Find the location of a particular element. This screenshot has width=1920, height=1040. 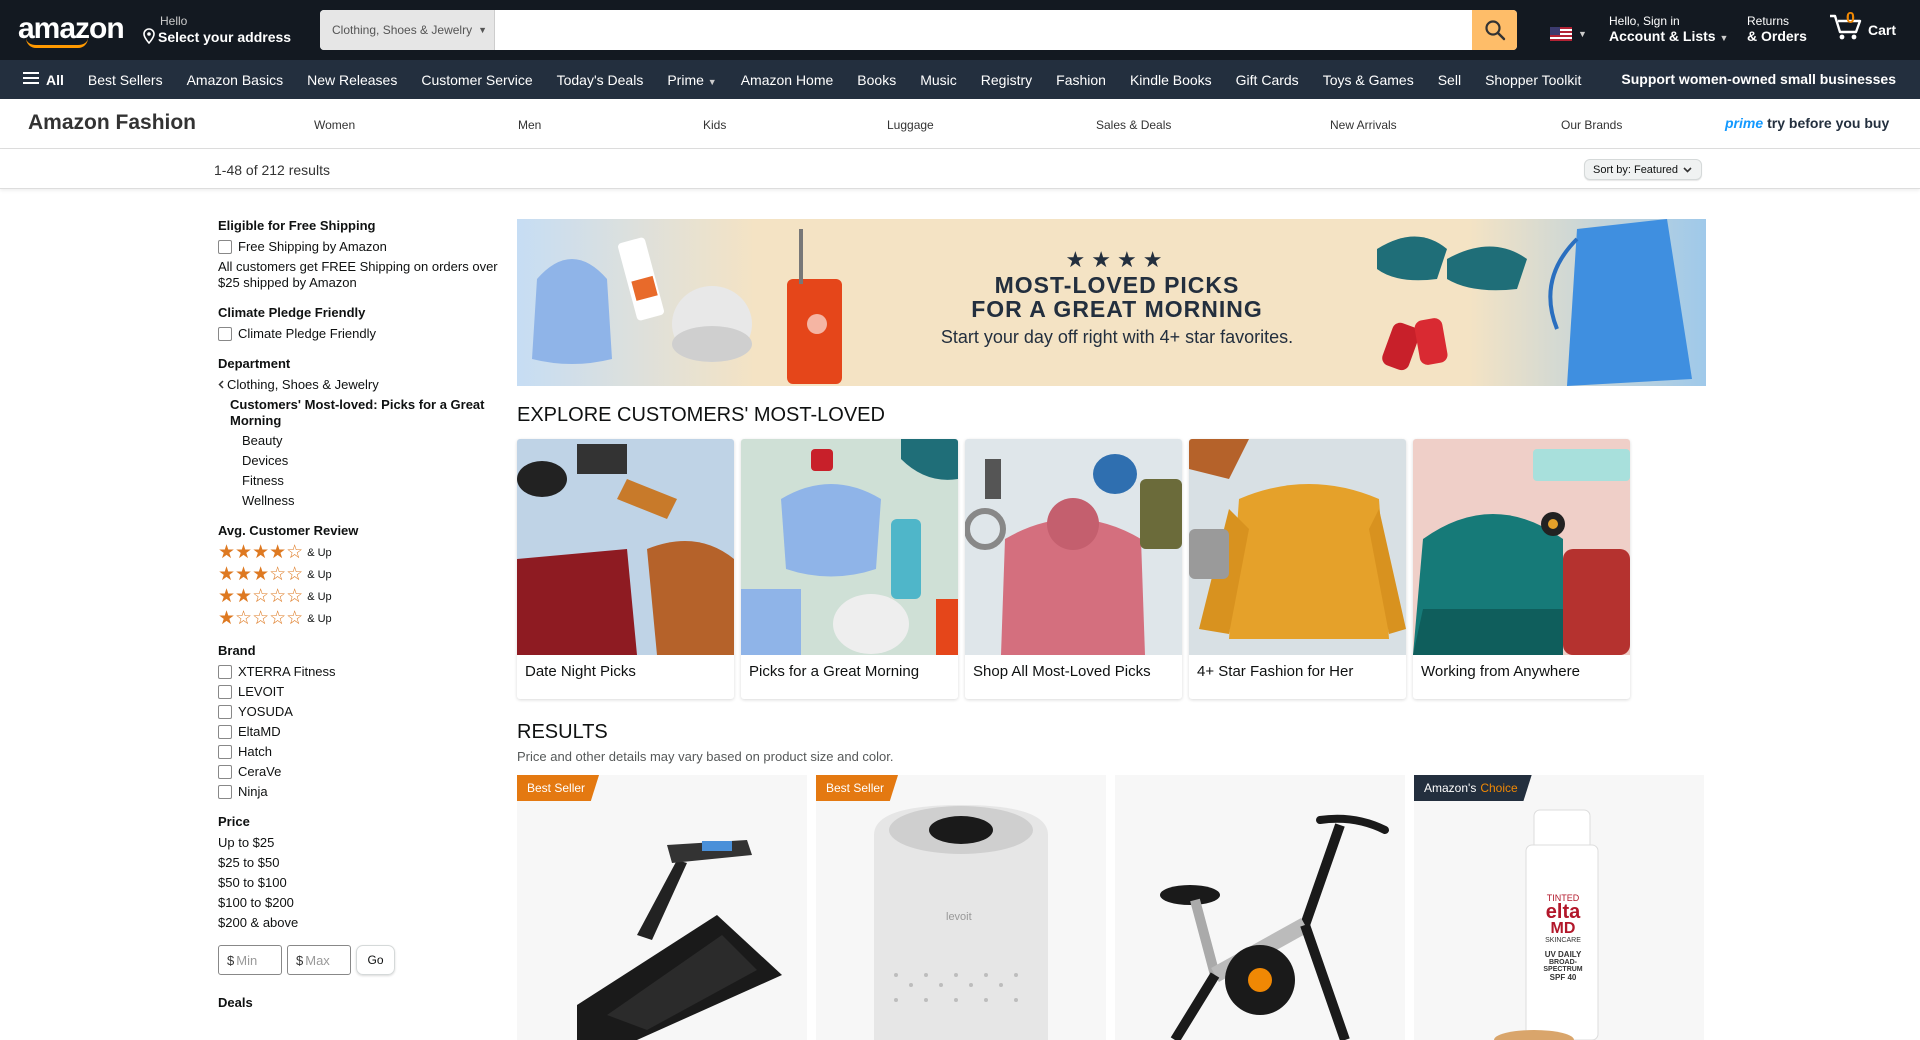

brand-filter-levoit: LEVOIT is located at coordinates (359, 692).